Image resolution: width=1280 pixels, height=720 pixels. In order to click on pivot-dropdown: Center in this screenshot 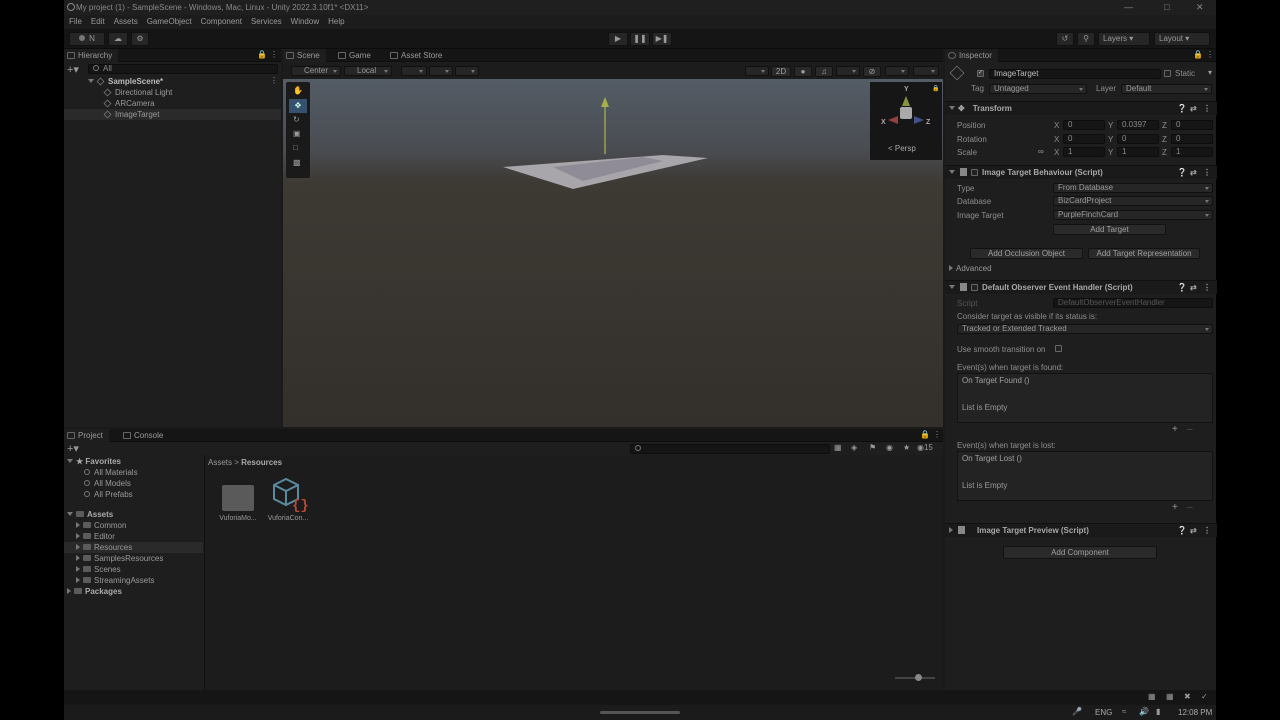, I will do `click(316, 71)`.